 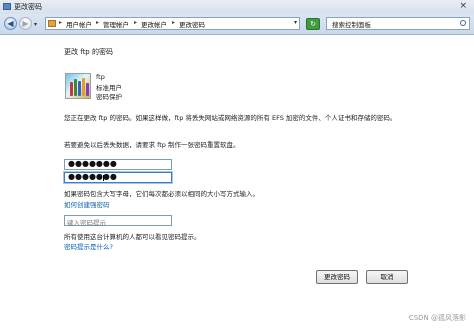 I want to click on user-name: ftp, so click(x=100, y=77).